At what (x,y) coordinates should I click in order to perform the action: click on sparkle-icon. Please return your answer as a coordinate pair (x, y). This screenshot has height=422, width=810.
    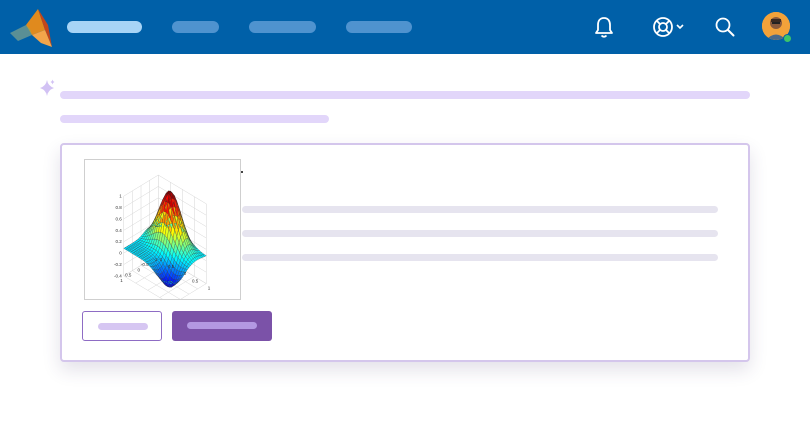
    Looking at the image, I should click on (47, 87).